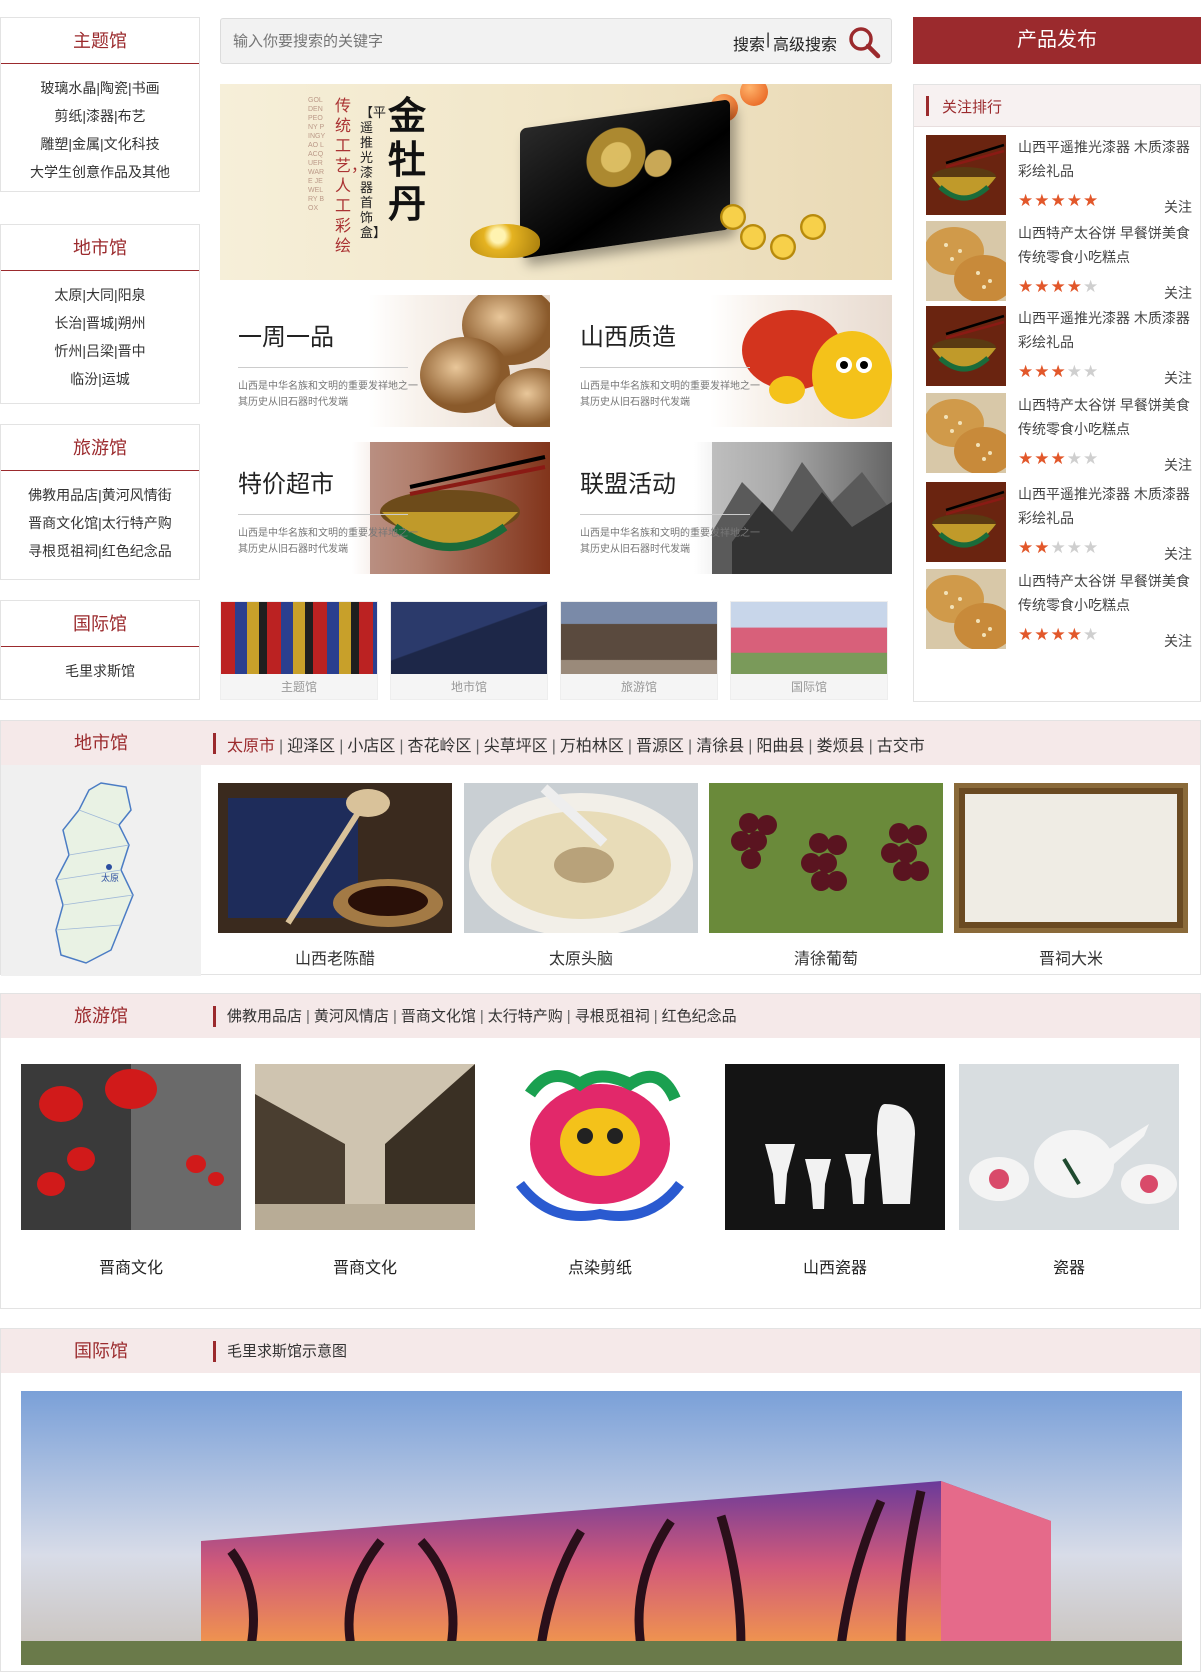  I want to click on search-input, so click(453, 41).